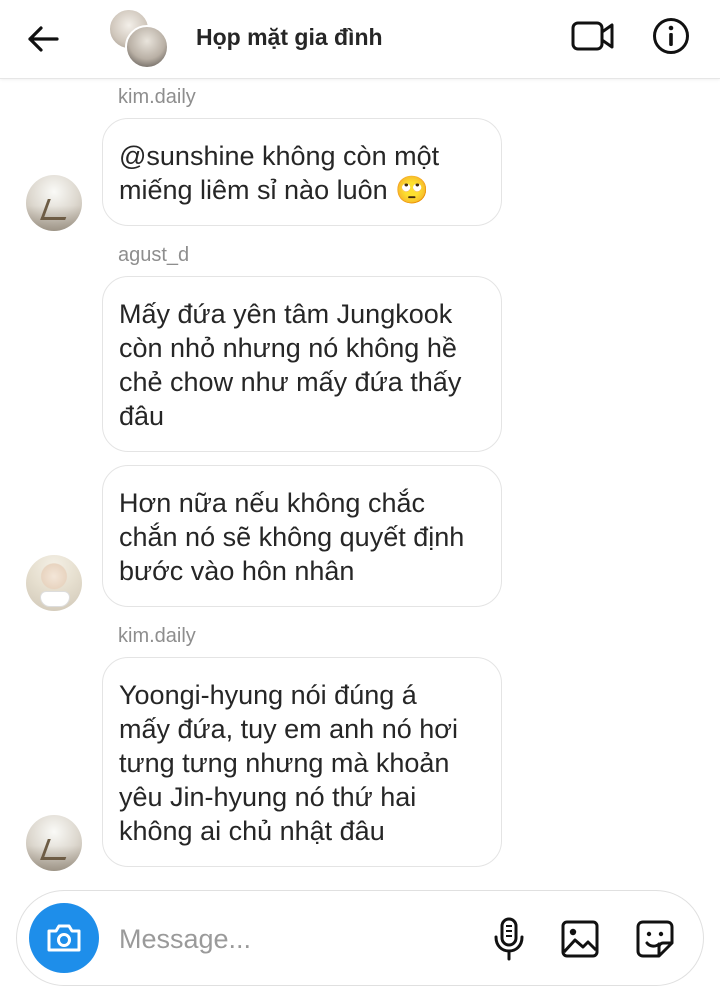 The image size is (720, 1000). I want to click on voice-message-button, so click(509, 939).